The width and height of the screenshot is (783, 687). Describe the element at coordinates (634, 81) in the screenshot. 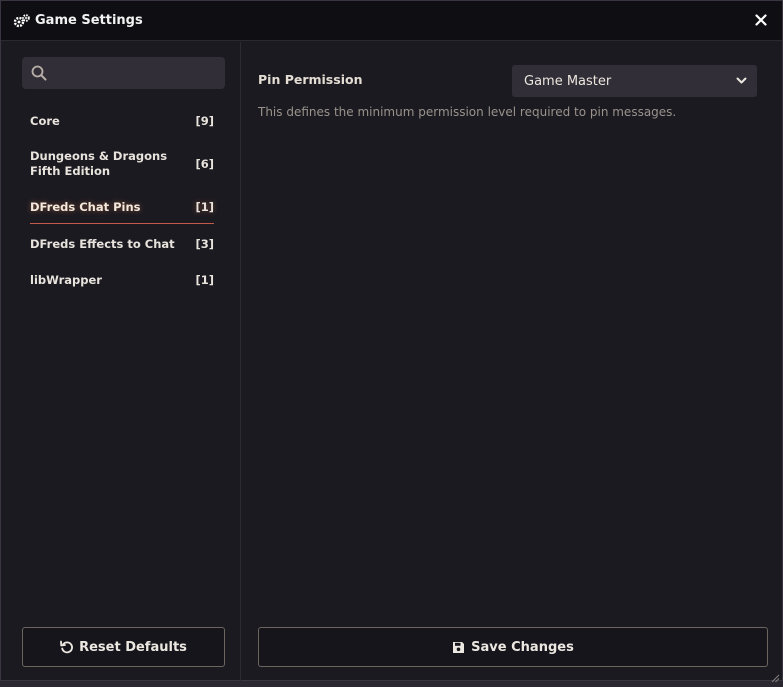

I see `pin-permission-select: Game Master` at that location.